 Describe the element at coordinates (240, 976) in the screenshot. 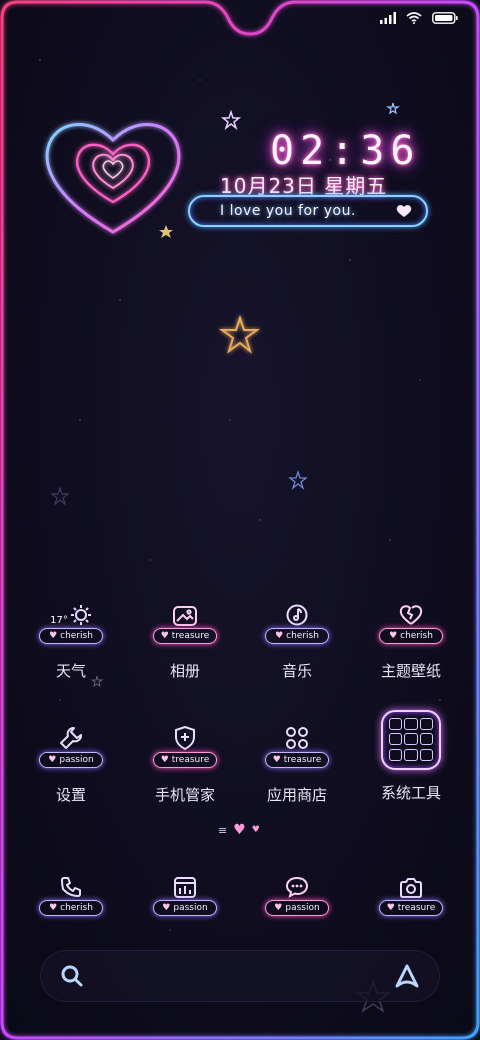

I see `search-bar` at that location.